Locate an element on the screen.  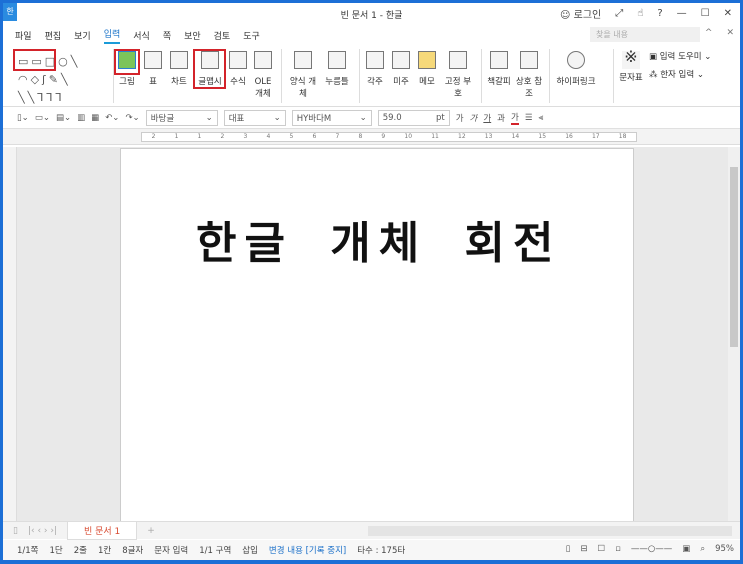
fullscreen-icon: ⤢ is located at coordinates (619, 13).